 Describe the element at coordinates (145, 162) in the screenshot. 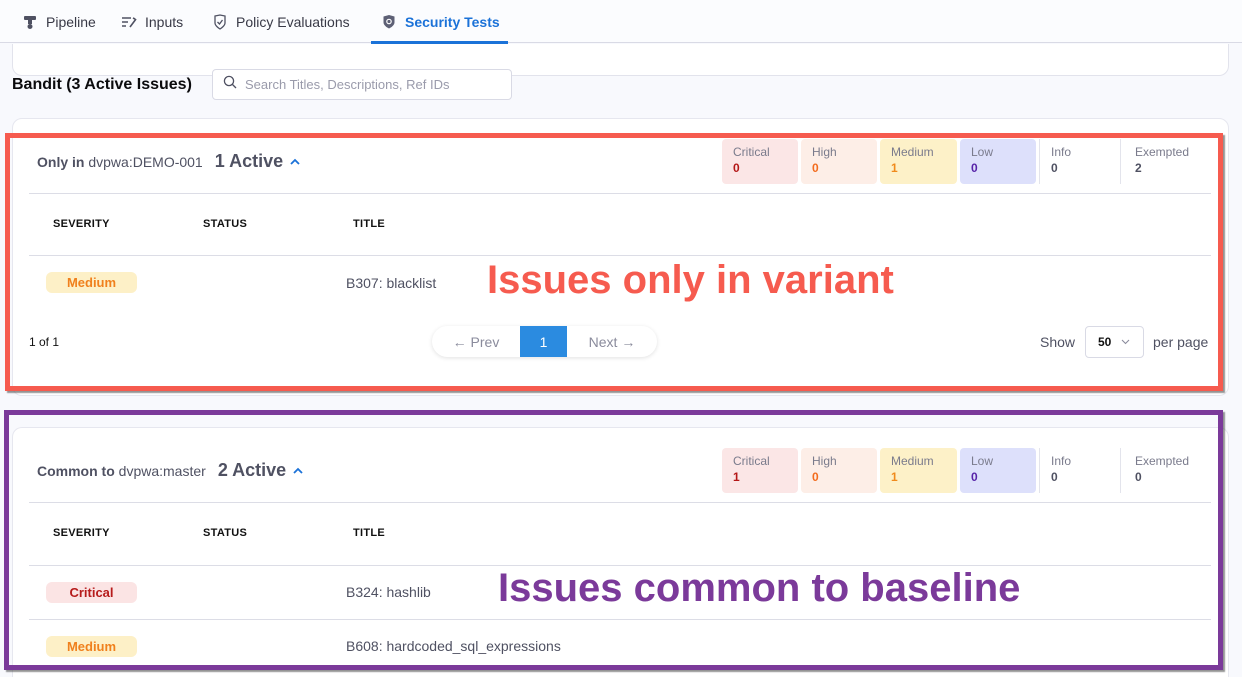

I see `group-target: dvpwa:DEMO-001` at that location.